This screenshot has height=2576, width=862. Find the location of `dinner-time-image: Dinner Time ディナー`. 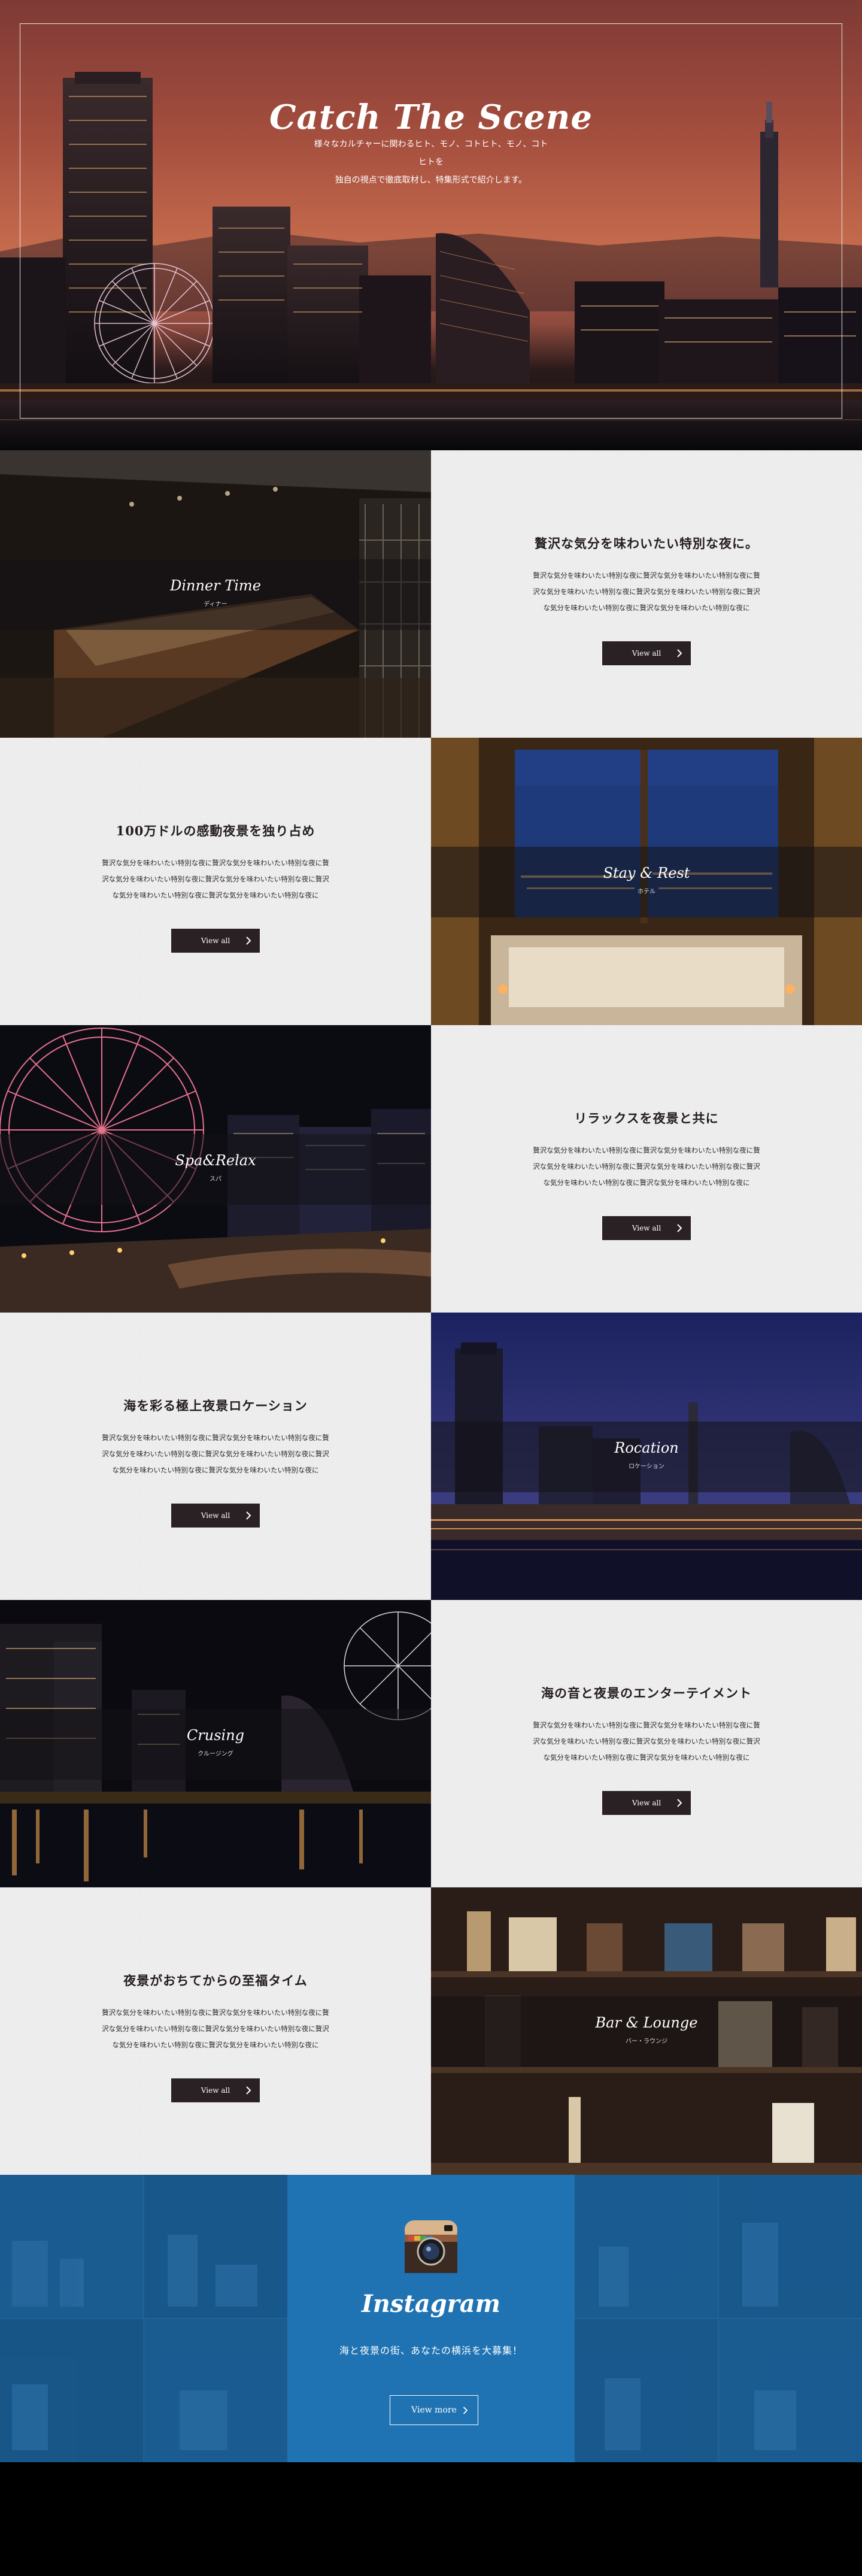

dinner-time-image: Dinner Time ディナー is located at coordinates (215, 594).